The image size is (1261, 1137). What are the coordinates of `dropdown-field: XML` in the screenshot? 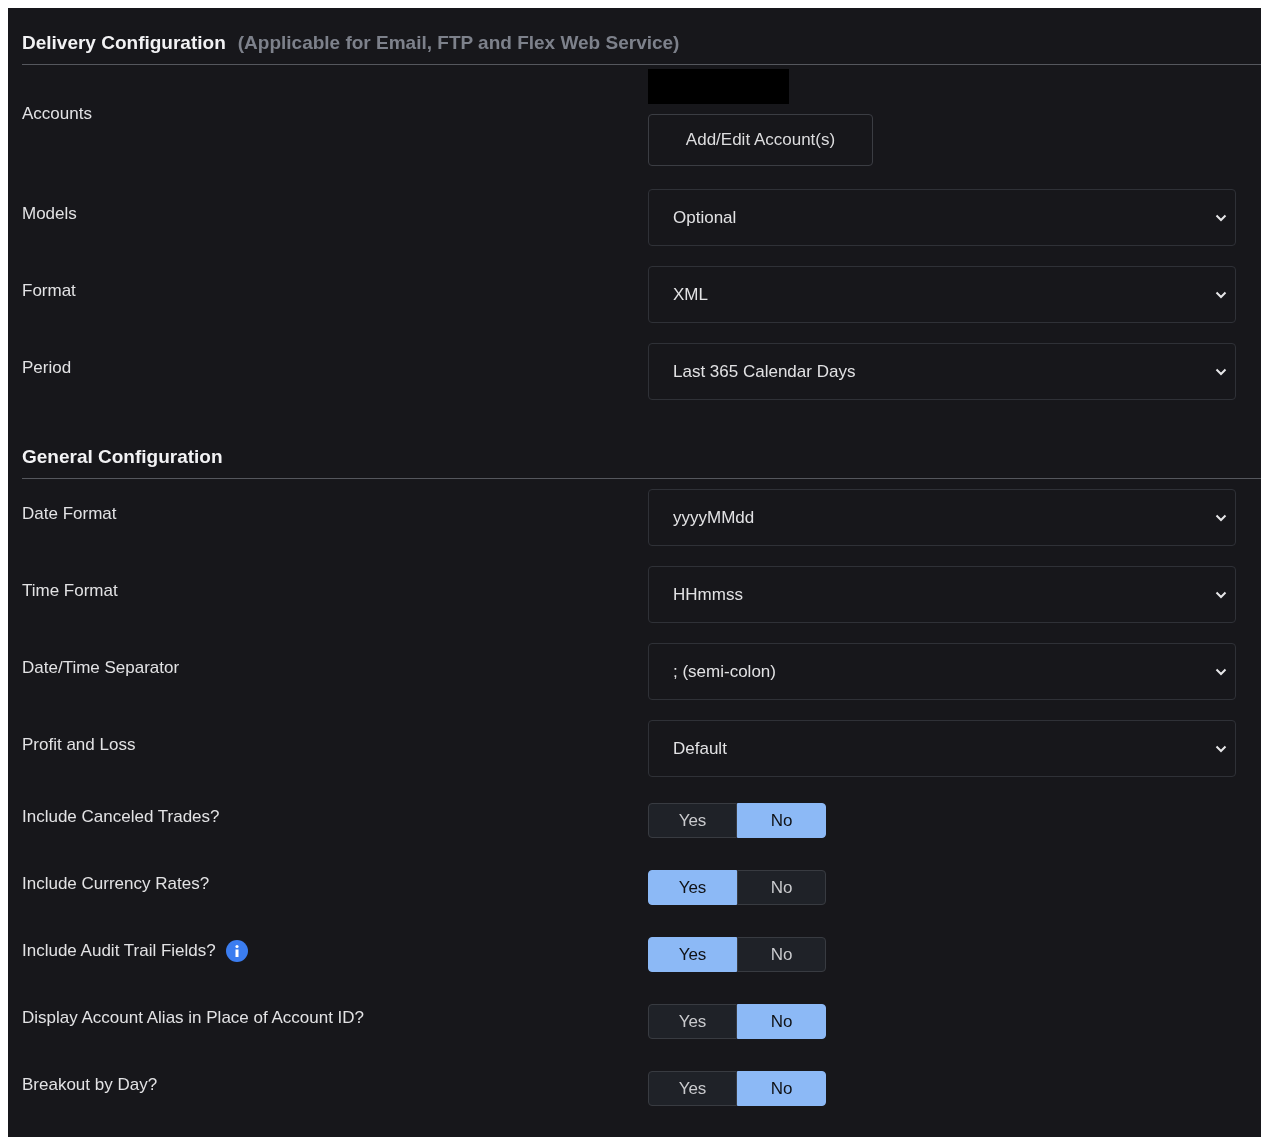 It's located at (942, 294).